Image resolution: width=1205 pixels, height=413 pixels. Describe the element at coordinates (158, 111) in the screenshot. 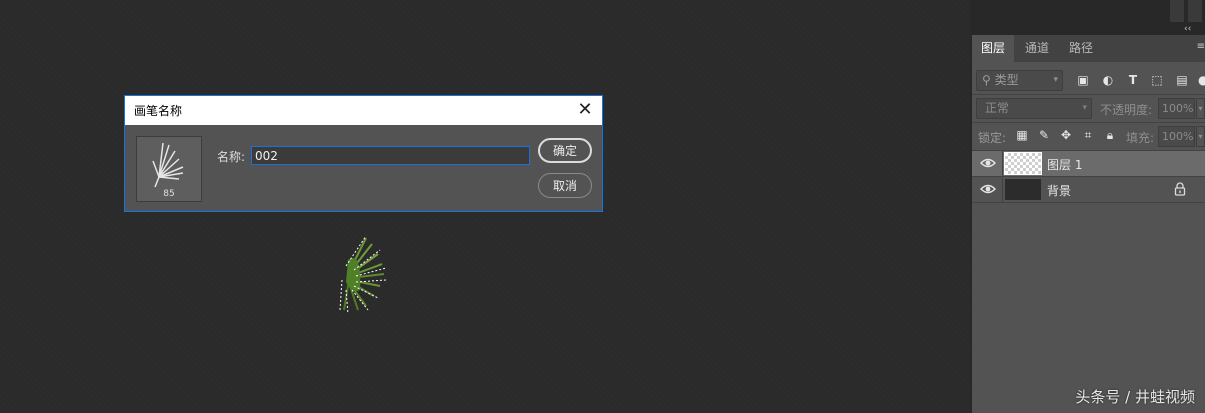

I see `dialog-title: 画笔名称` at that location.